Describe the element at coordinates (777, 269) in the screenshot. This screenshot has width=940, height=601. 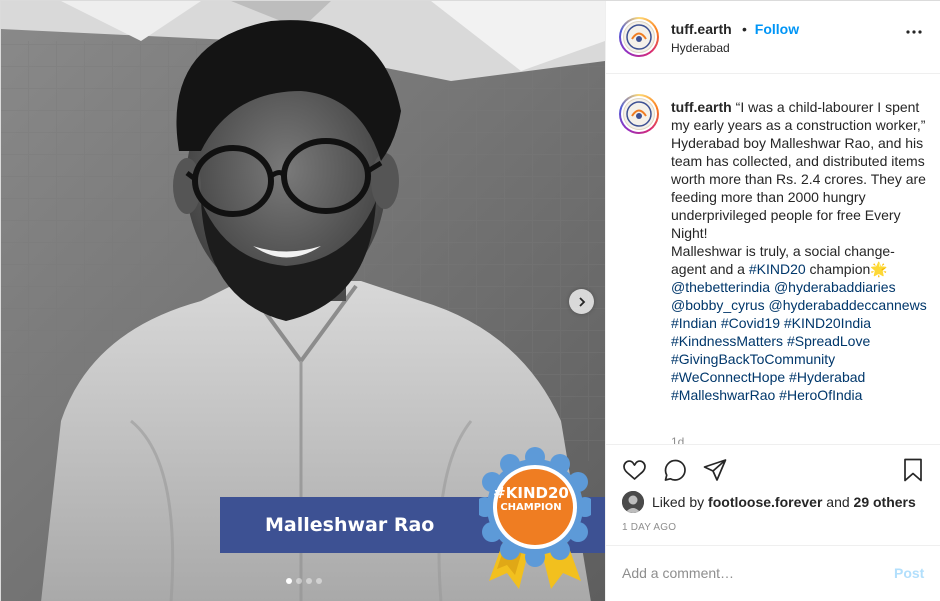
I see `caption-line2-tag: #KIND20` at that location.